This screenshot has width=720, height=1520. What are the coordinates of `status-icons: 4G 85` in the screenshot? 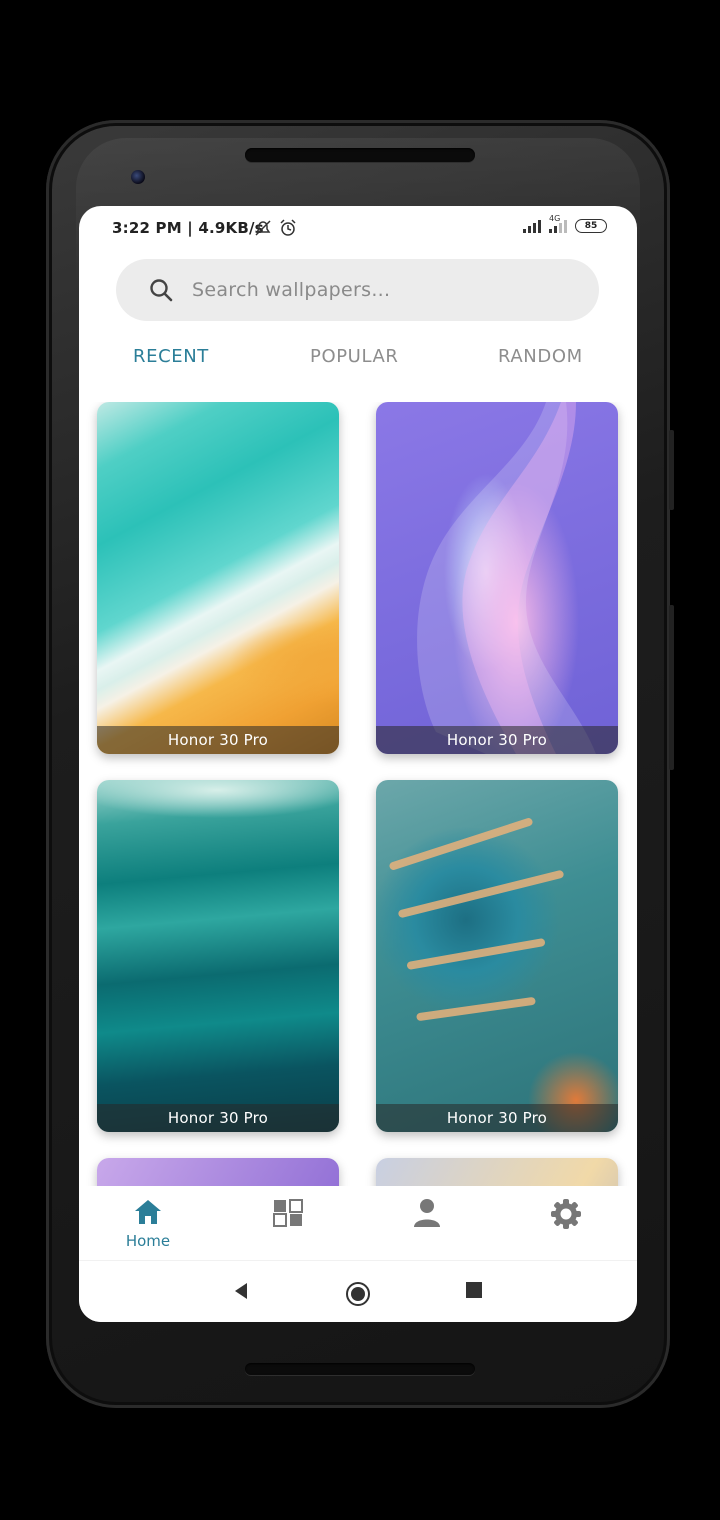 It's located at (565, 223).